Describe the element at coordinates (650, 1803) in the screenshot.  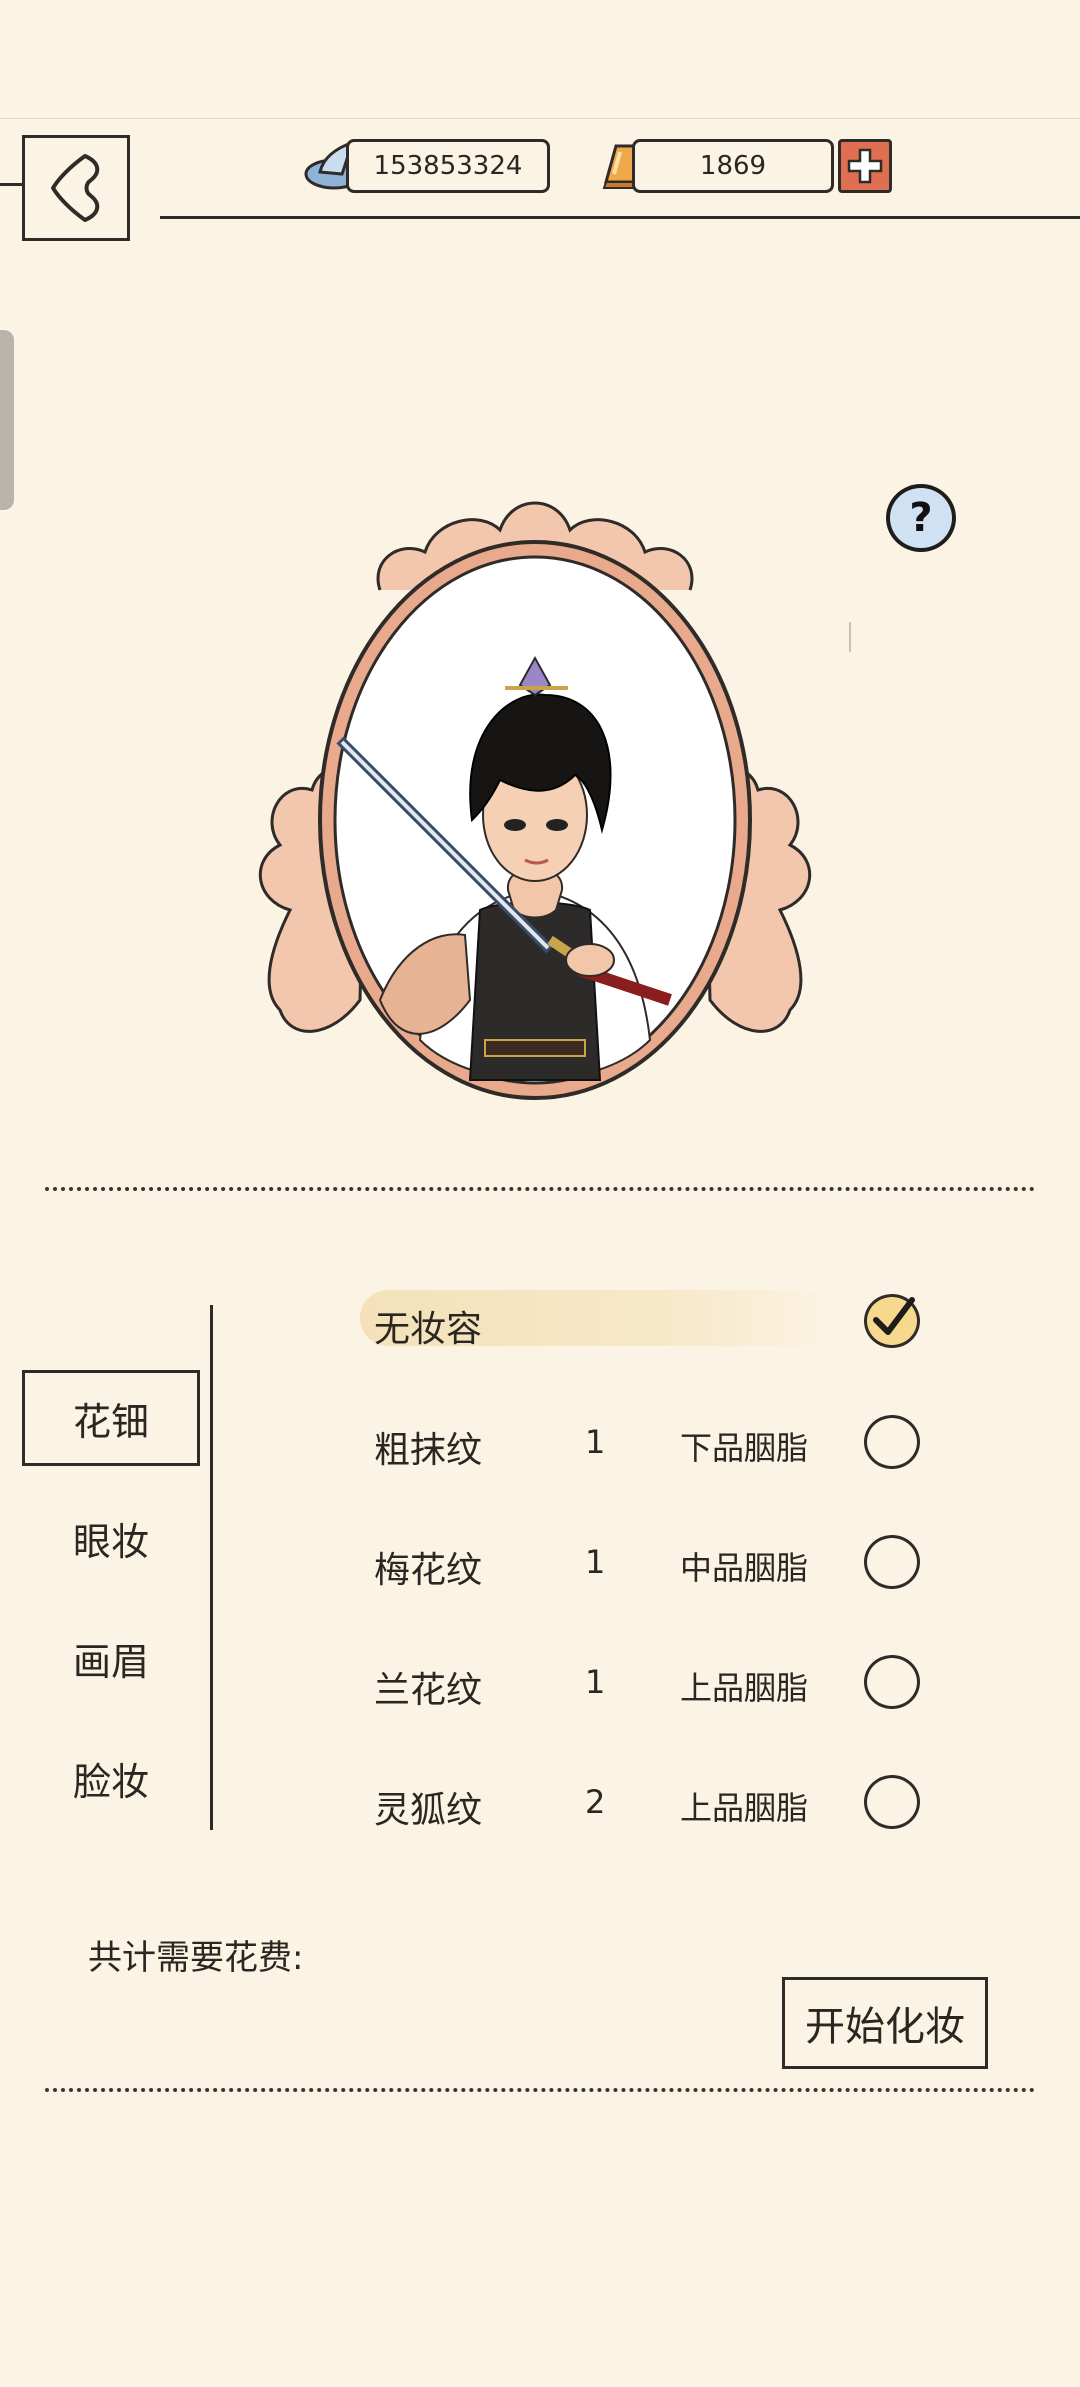
I see `option-linghuwen: 灵狐纹 2 上品胭脂` at that location.